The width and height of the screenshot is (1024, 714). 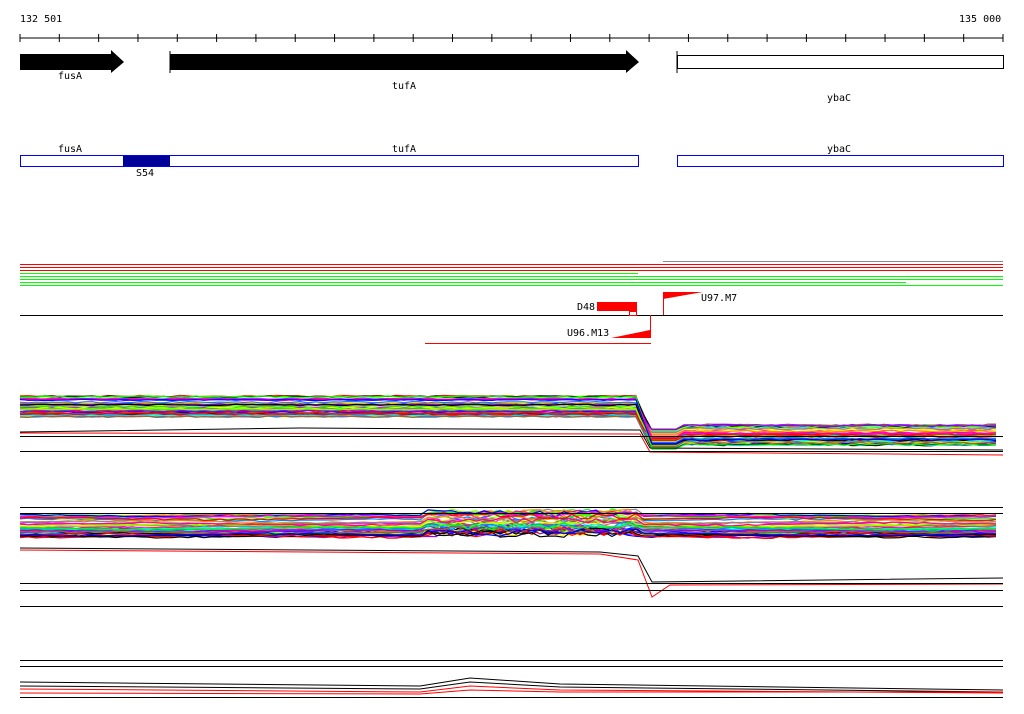 I want to click on annotation-label-fusA: fusA, so click(x=70, y=149).